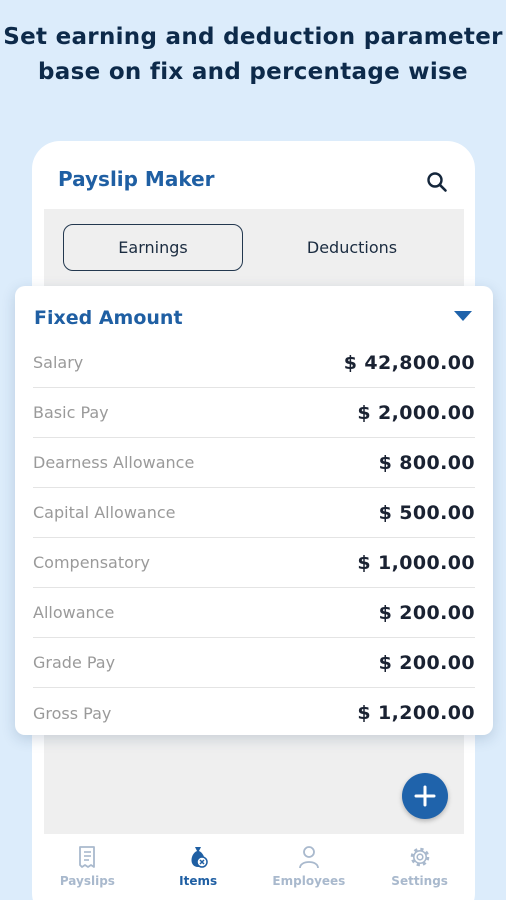  What do you see at coordinates (254, 413) in the screenshot?
I see `list-item: Basic Pay $ 2,000.00` at bounding box center [254, 413].